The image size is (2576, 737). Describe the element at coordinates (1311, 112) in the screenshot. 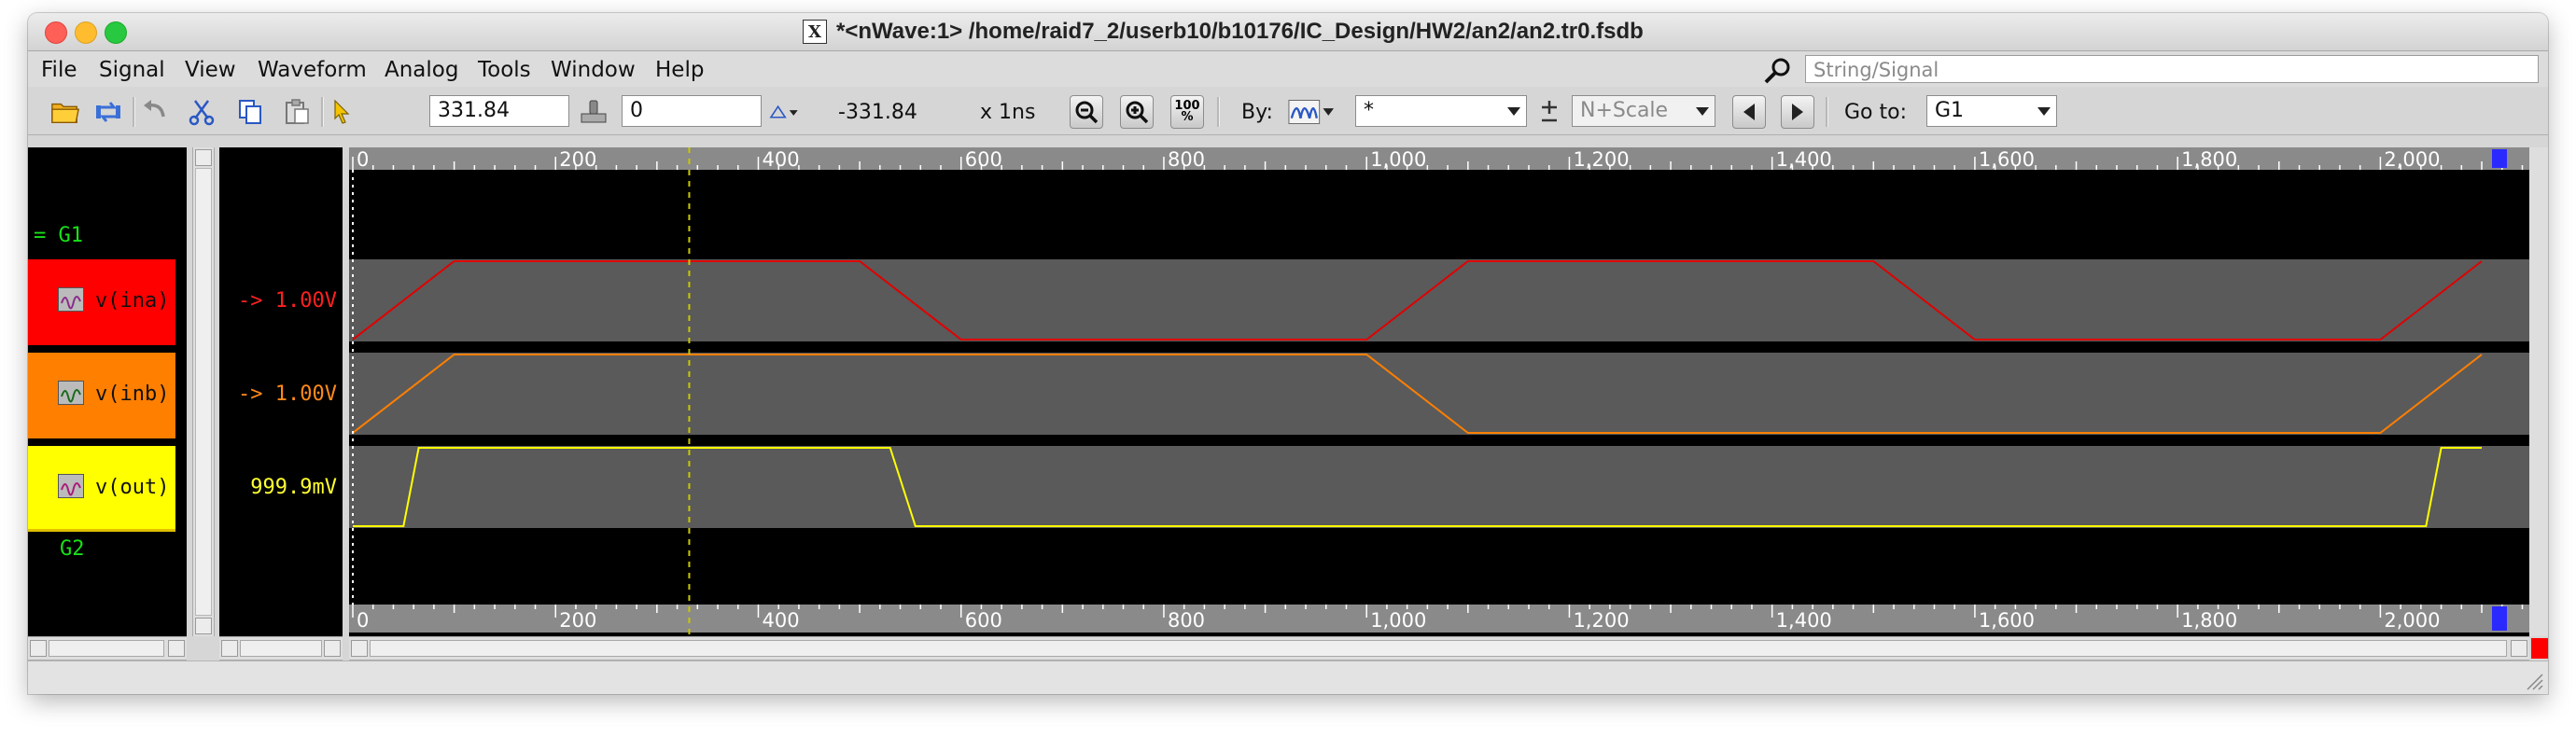

I see `search-by-icon` at that location.